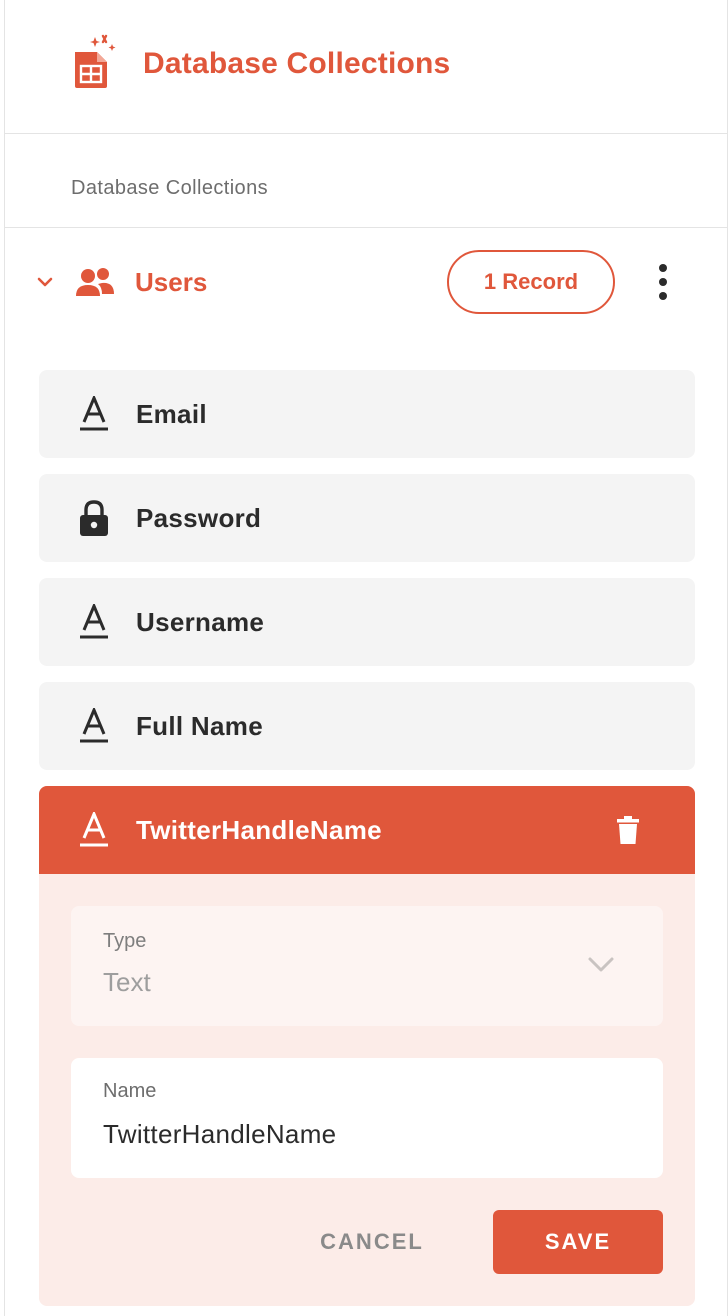 The width and height of the screenshot is (728, 1316). Describe the element at coordinates (171, 282) in the screenshot. I see `collection-name: Users` at that location.